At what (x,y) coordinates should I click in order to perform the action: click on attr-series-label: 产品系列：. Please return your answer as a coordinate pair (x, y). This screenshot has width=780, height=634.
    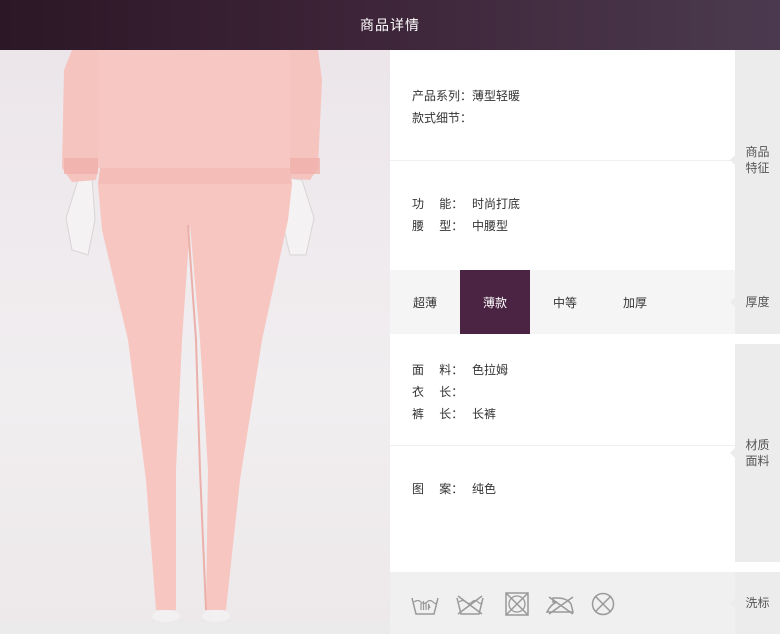
    Looking at the image, I should click on (442, 96).